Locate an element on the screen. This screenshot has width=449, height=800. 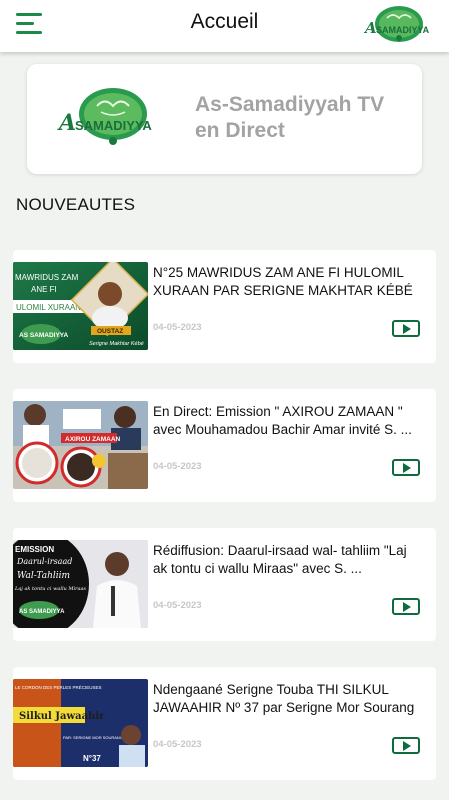
svg-text: N°37 is located at coordinates (92, 758).